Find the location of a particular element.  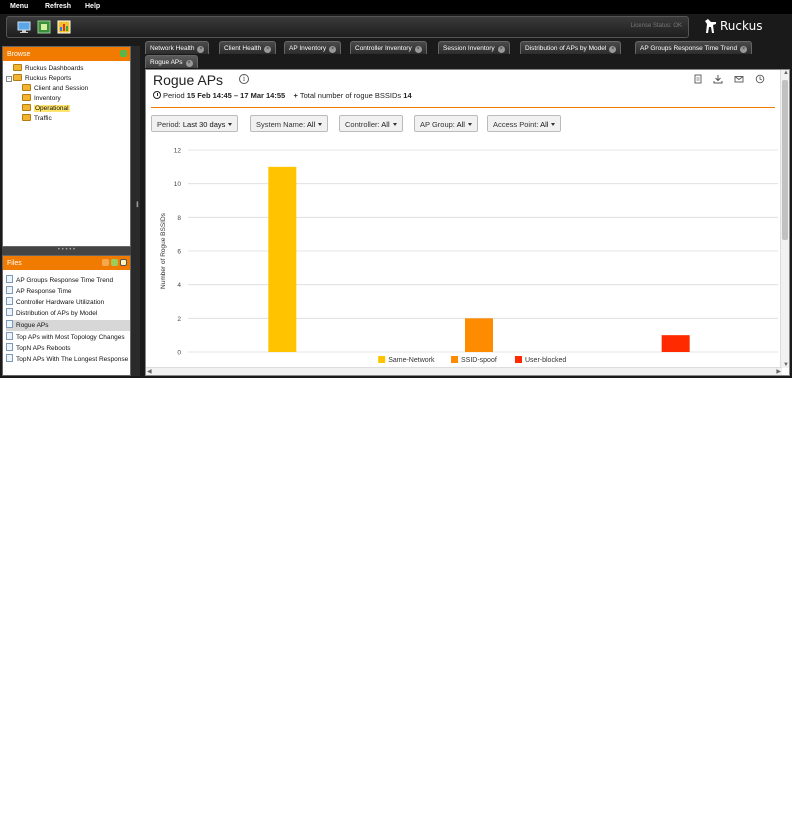

file-item-controller-hardware-utilization: Controller Hardware Utilization is located at coordinates (68, 302).